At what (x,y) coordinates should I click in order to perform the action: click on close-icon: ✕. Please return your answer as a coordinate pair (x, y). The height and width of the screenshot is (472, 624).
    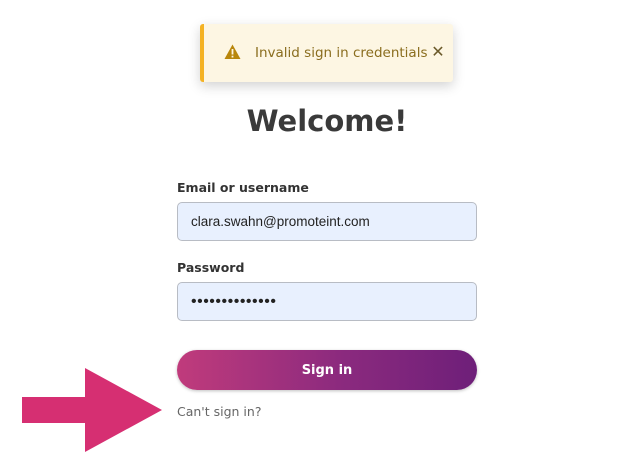
    Looking at the image, I should click on (438, 52).